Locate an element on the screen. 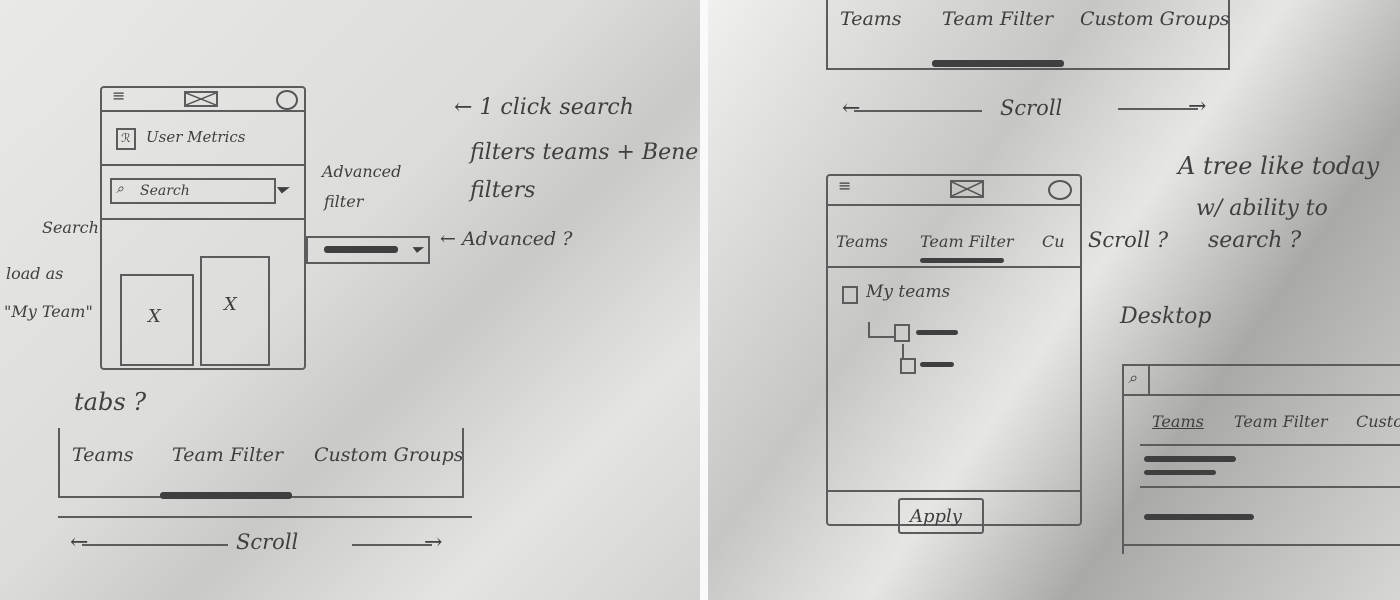 The width and height of the screenshot is (1400, 600). filter-funnel-icon: ⏷ is located at coordinates (281, 190).